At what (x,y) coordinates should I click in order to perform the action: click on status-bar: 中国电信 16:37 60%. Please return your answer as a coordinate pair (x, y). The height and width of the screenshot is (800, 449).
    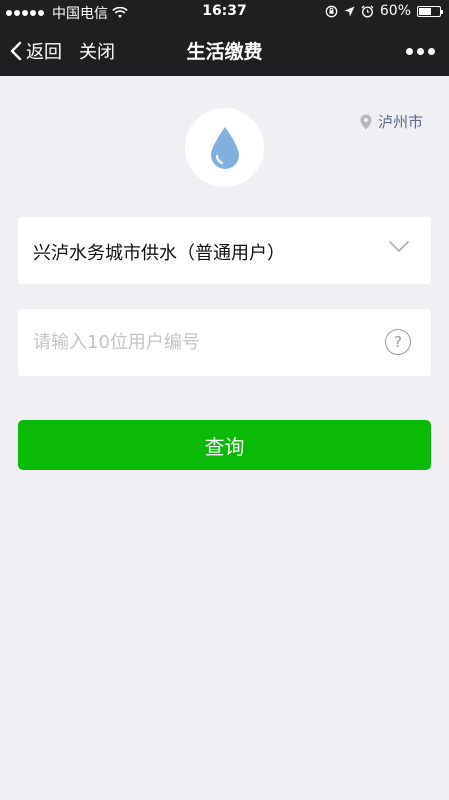
    Looking at the image, I should click on (224, 12).